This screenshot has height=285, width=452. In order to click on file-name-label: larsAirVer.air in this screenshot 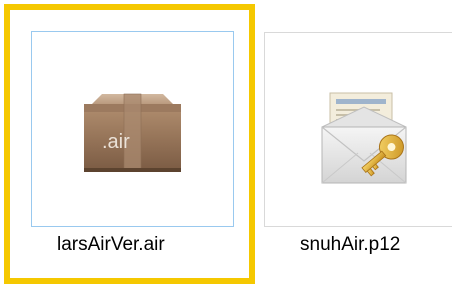, I will do `click(111, 245)`.